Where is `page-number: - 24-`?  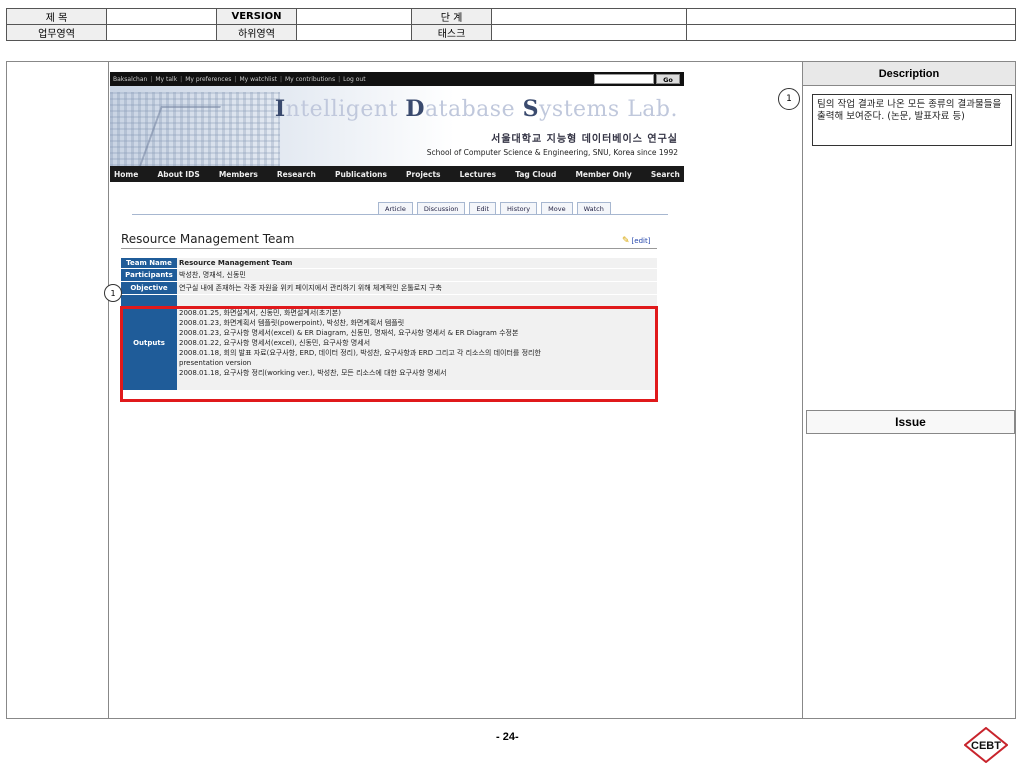
page-number: - 24- is located at coordinates (507, 737).